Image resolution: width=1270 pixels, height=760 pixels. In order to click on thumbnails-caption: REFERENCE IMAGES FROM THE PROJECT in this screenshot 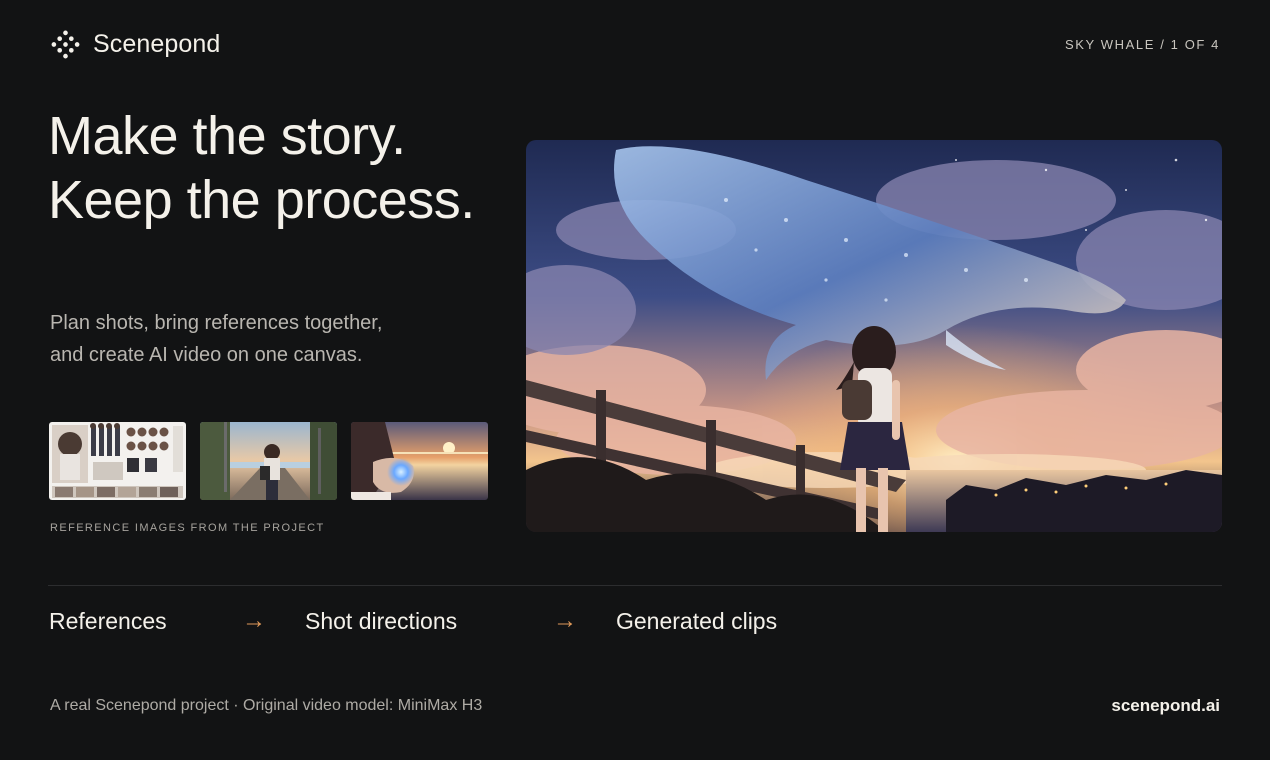, I will do `click(187, 528)`.